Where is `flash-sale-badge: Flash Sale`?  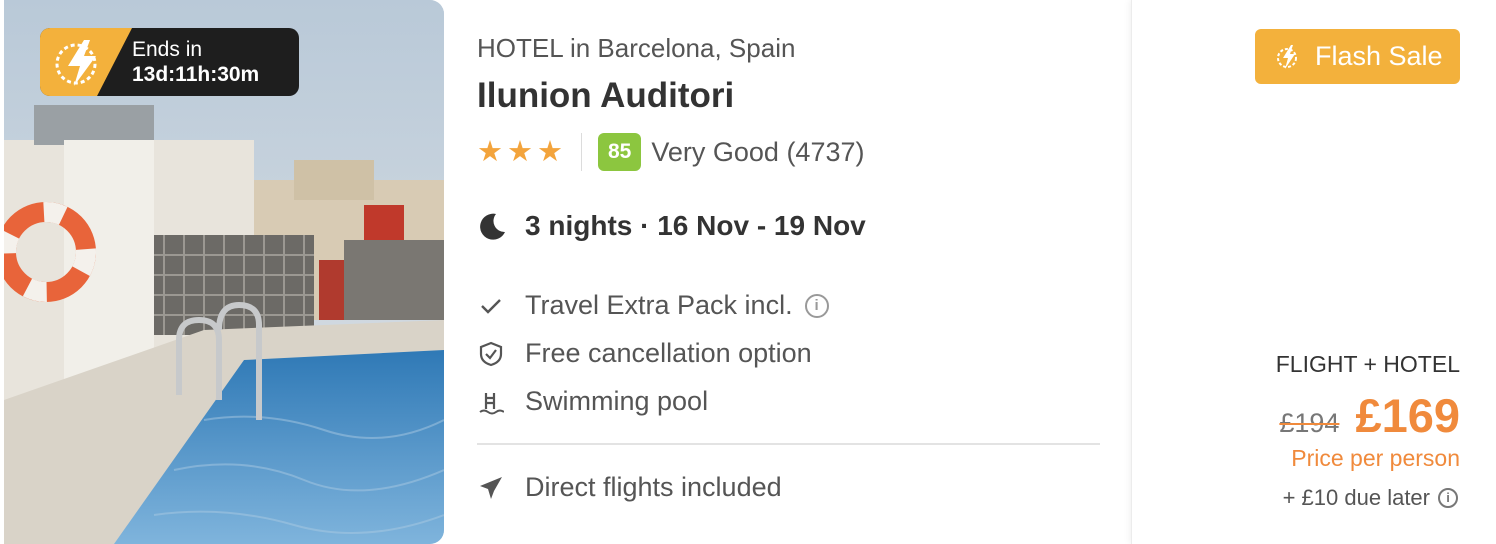
flash-sale-badge: Flash Sale is located at coordinates (1357, 56).